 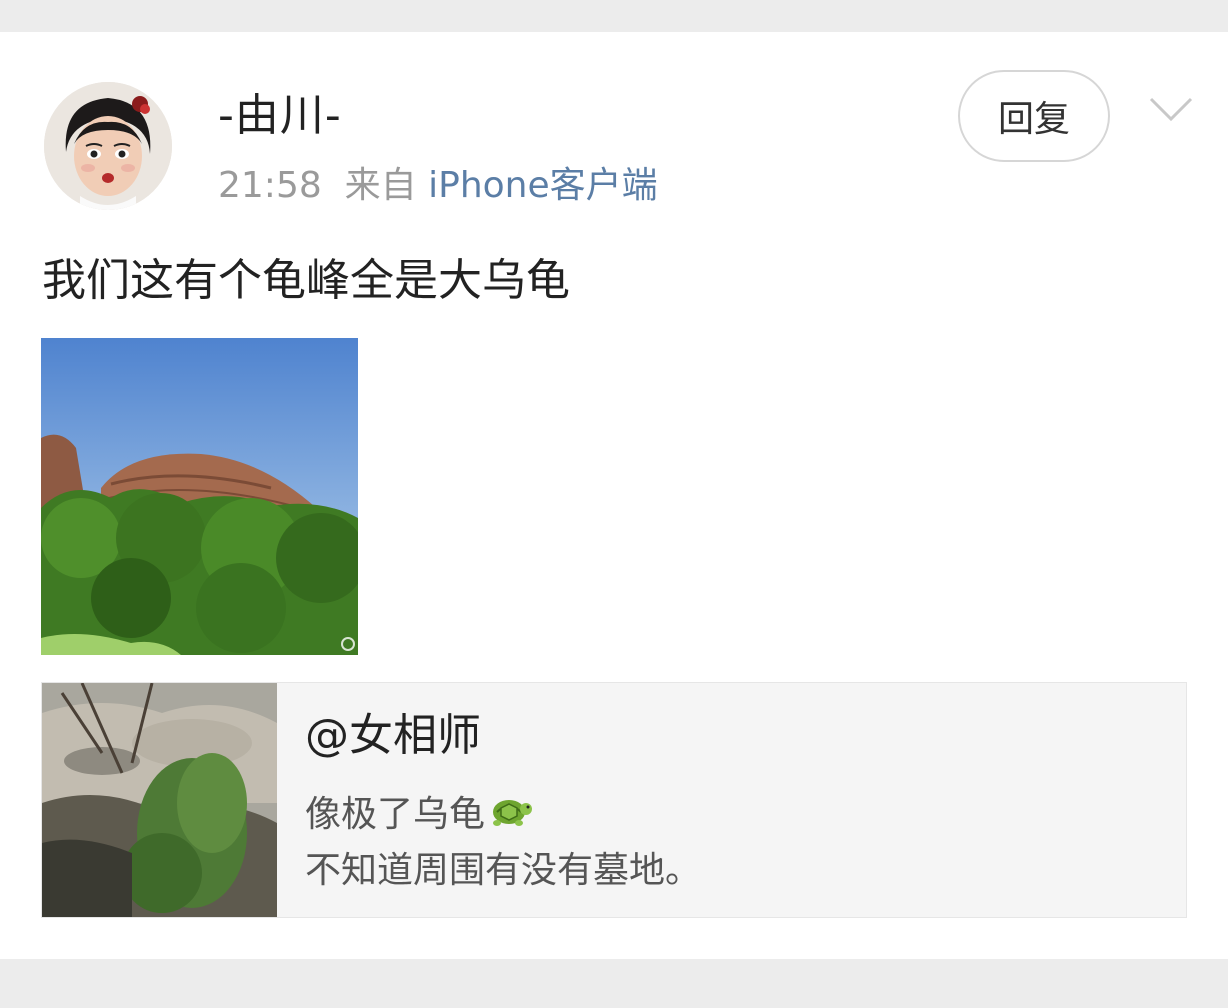 What do you see at coordinates (159, 800) in the screenshot?
I see `quoted-post-image` at bounding box center [159, 800].